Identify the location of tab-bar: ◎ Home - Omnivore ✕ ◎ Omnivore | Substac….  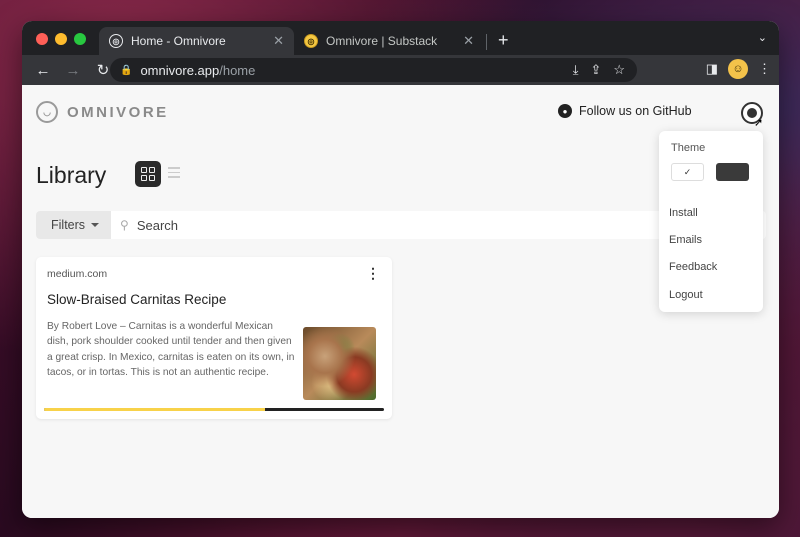
(400, 38).